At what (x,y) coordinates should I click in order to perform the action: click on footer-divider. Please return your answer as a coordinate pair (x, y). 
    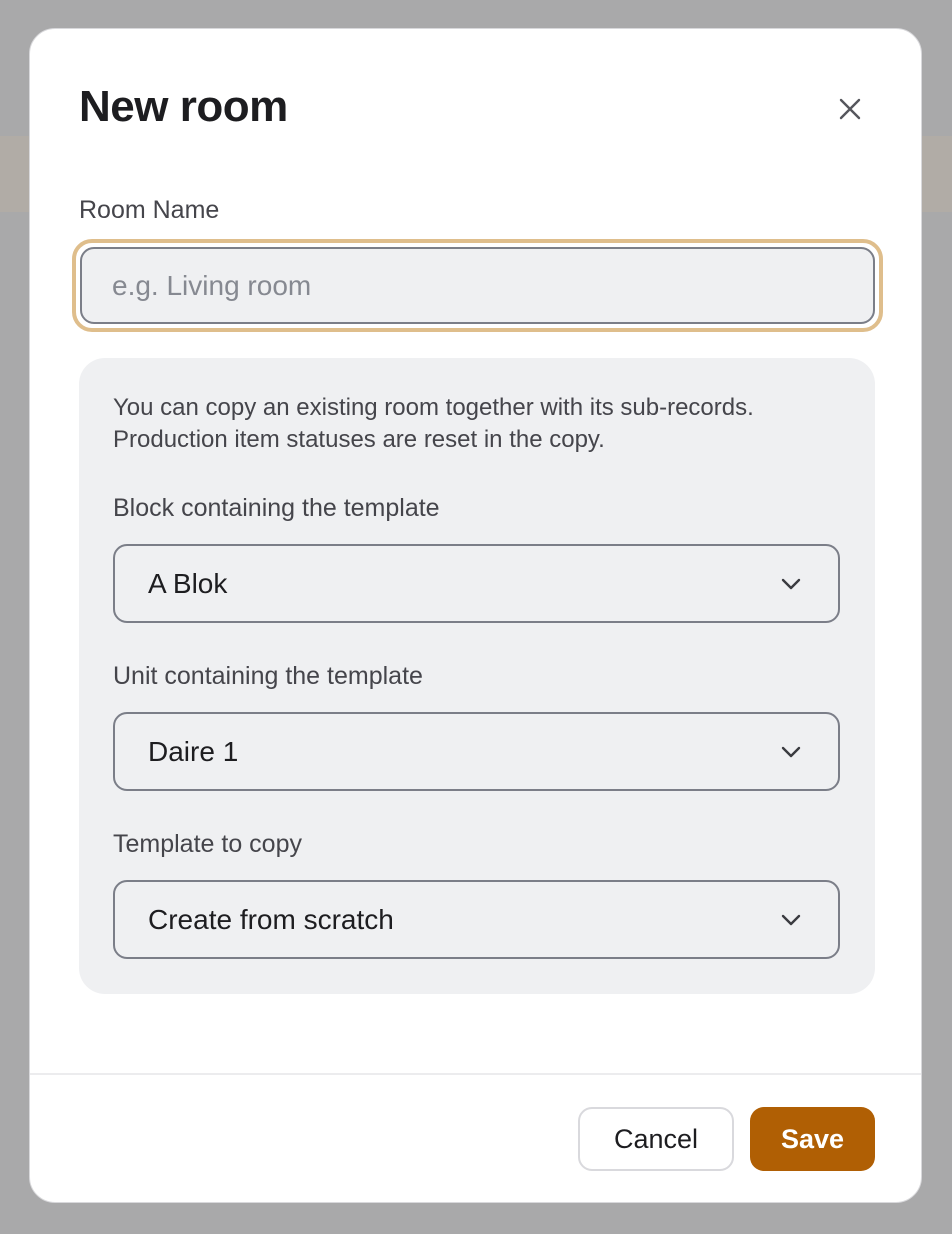
    Looking at the image, I should click on (475, 1074).